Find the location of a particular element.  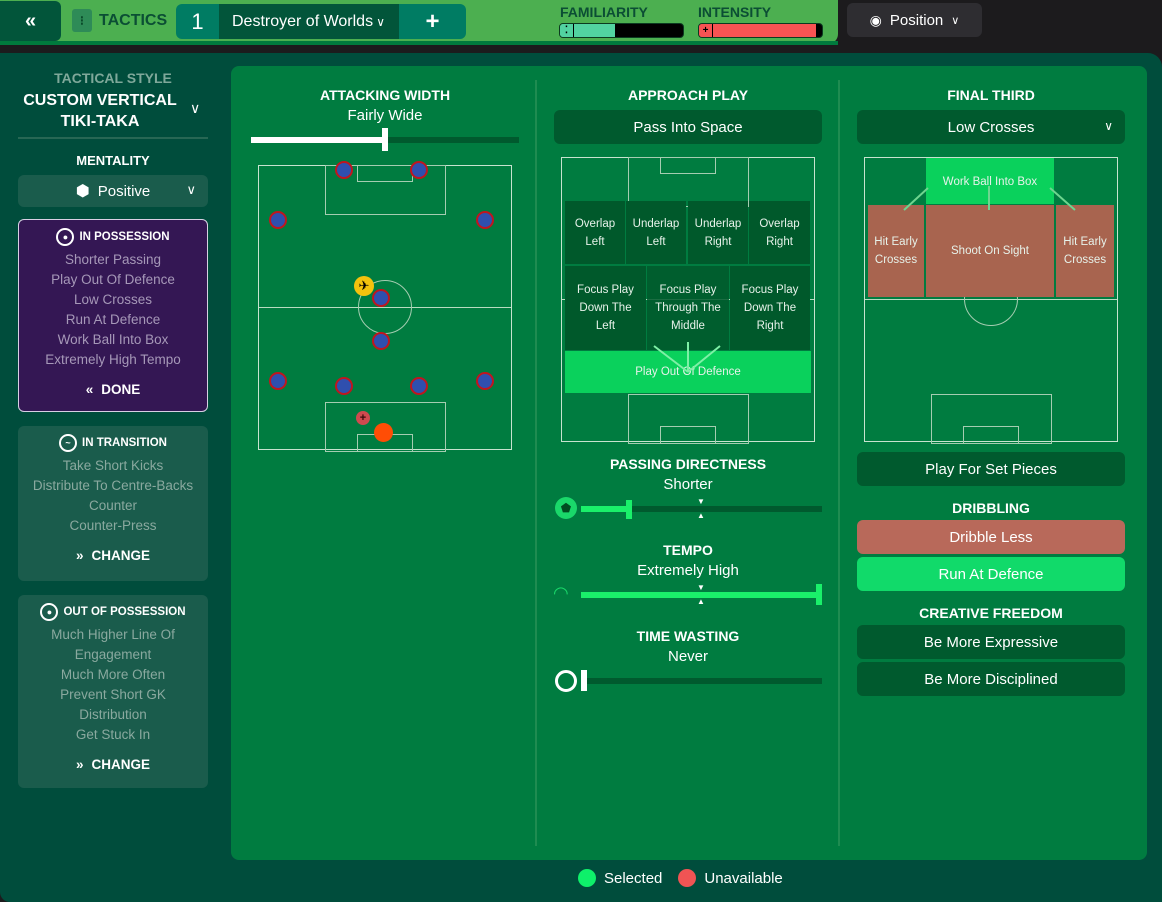

zone-hit-early-crosses-right: Hit Early Crosses is located at coordinates (1085, 251).